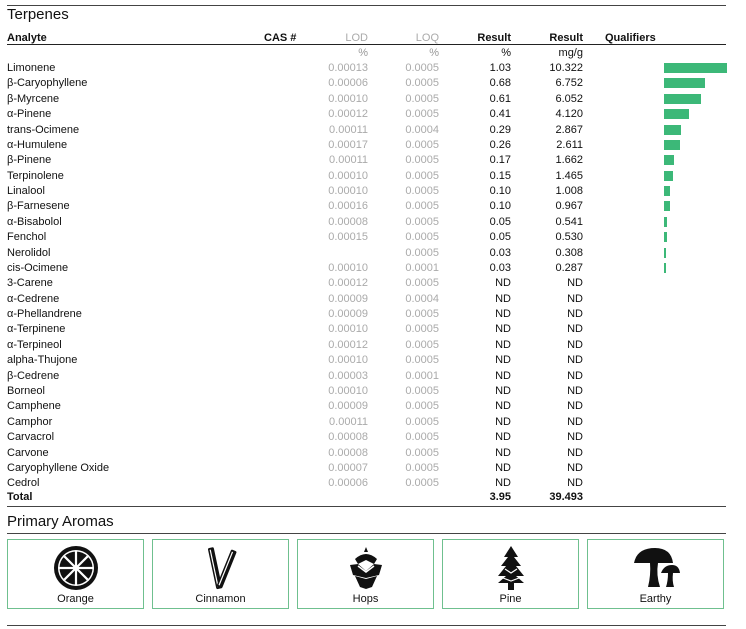  What do you see at coordinates (566, 38) in the screenshot?
I see `header-result-mg: Result` at bounding box center [566, 38].